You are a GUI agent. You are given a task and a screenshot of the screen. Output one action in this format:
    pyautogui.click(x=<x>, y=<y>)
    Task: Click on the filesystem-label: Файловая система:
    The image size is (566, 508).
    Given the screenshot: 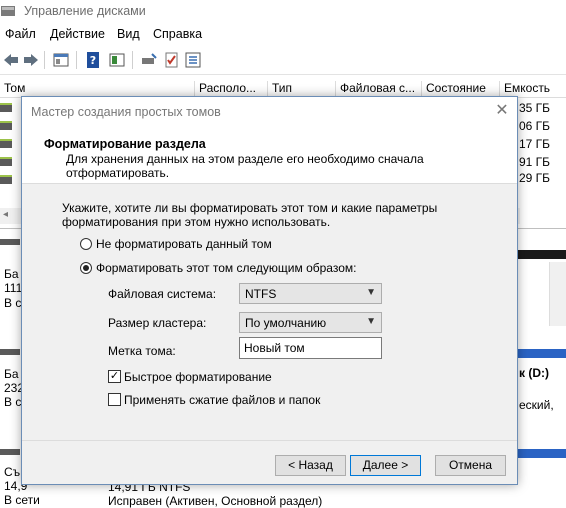 What is the action you would take?
    pyautogui.click(x=162, y=294)
    